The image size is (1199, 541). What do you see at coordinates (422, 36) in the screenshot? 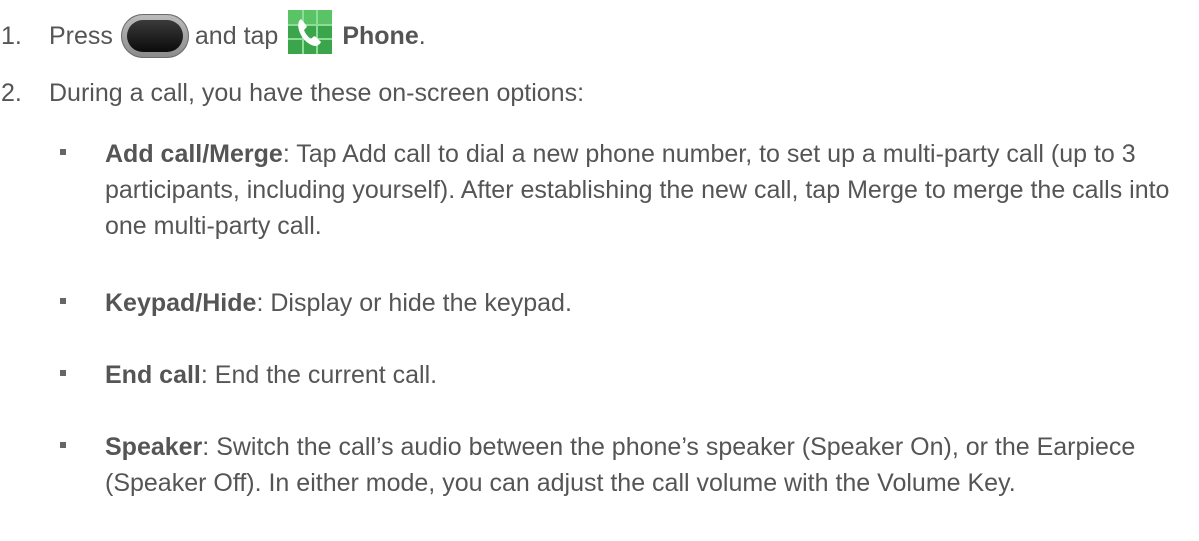
I see `step-text-period: .` at bounding box center [422, 36].